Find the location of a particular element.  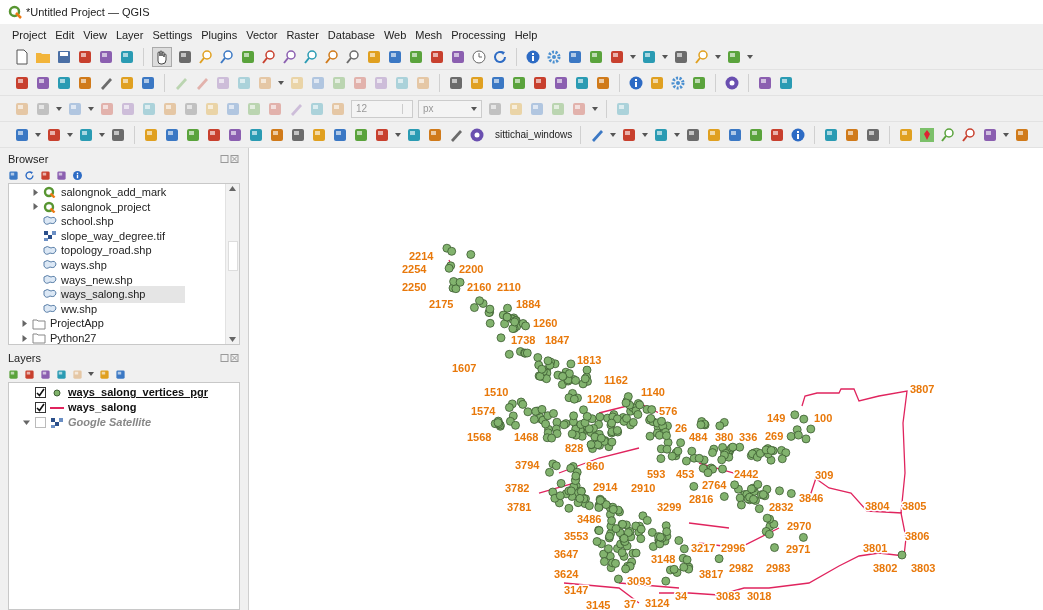

tree-item: Python27 is located at coordinates (73, 338).